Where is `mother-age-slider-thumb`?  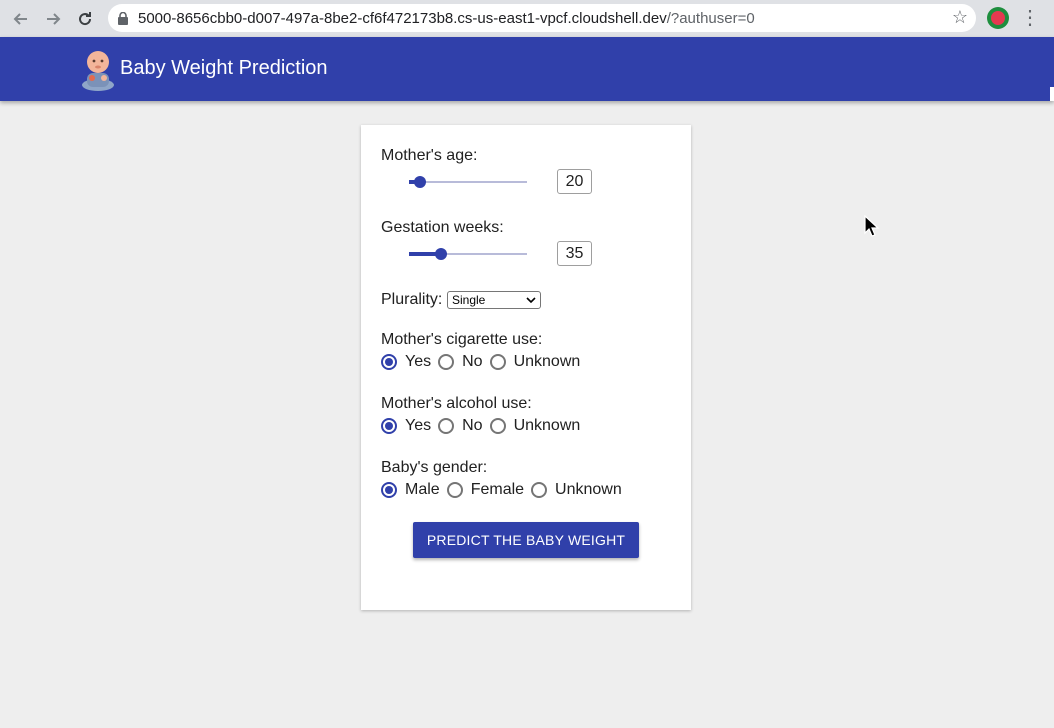
mother-age-slider-thumb is located at coordinates (419, 182).